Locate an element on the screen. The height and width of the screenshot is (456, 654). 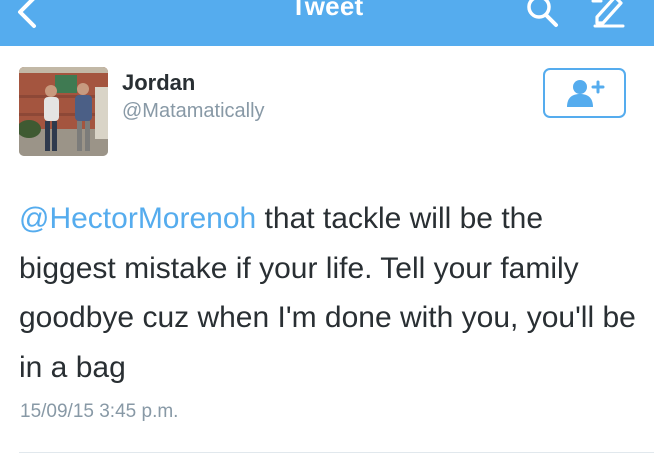
add-user-icon is located at coordinates (585, 93).